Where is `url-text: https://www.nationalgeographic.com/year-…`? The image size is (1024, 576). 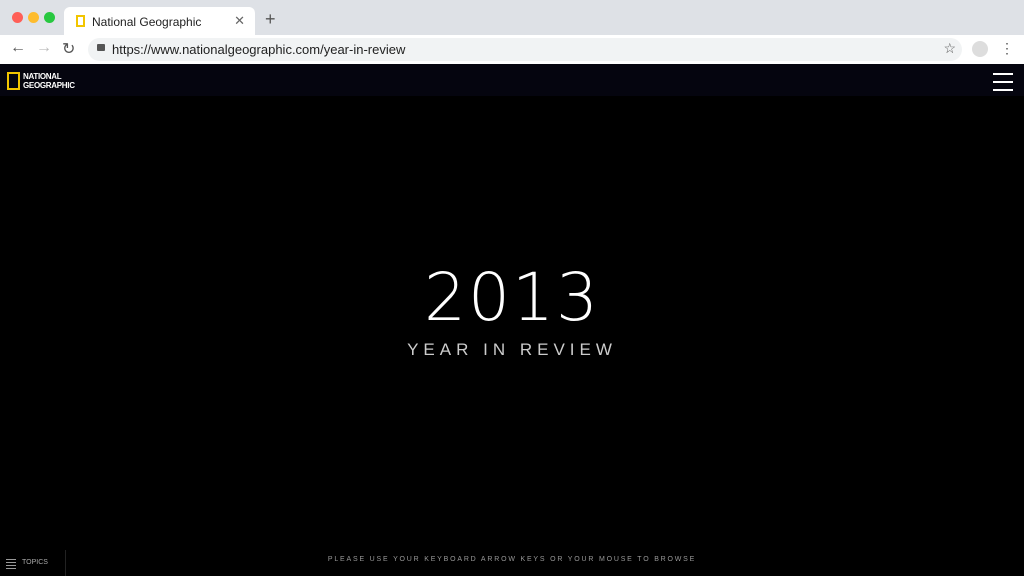 url-text: https://www.nationalgeographic.com/year-… is located at coordinates (259, 49).